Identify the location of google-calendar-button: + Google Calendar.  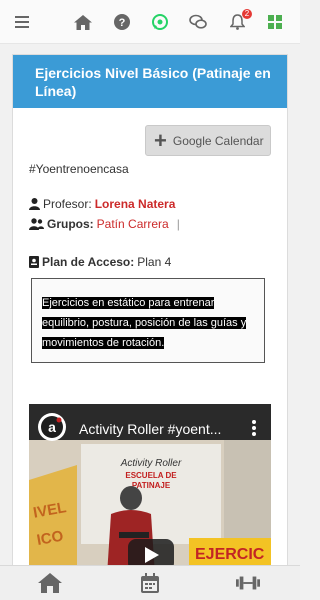
(208, 140).